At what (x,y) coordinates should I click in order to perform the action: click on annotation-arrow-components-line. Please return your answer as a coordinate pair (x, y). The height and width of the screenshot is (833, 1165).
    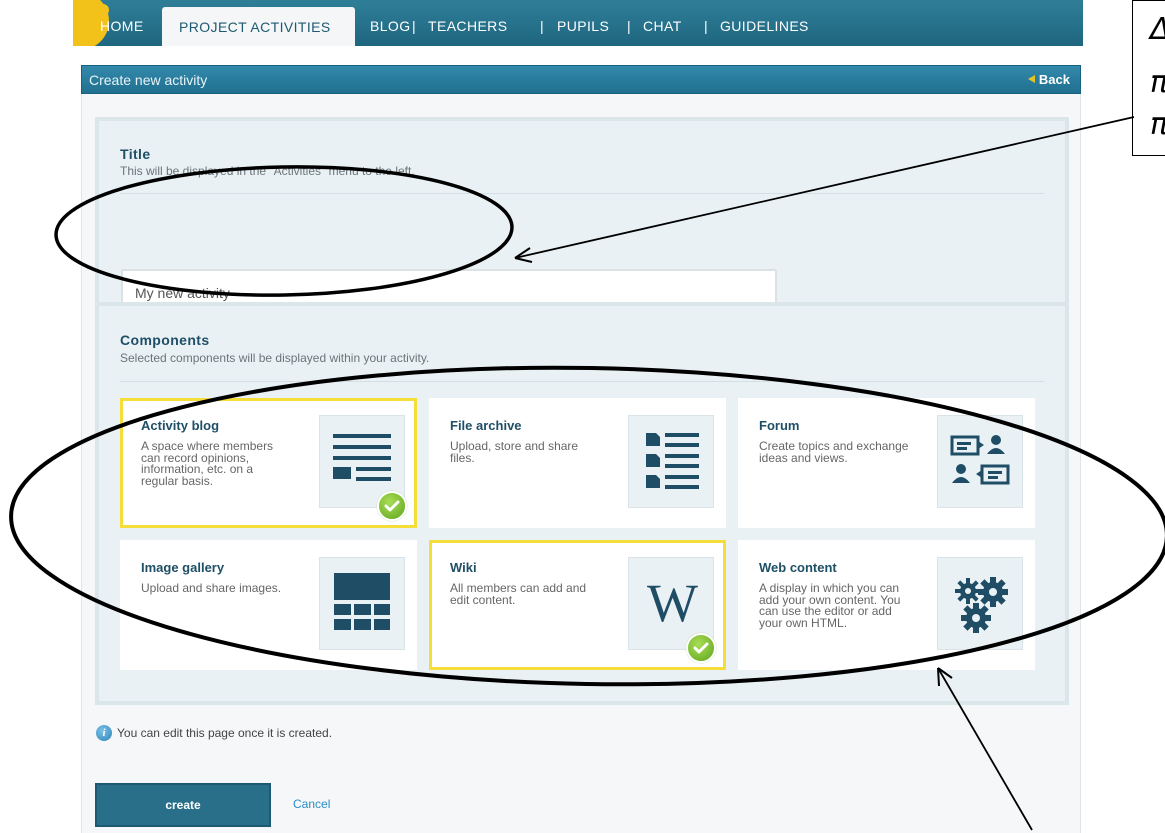
    Looking at the image, I should click on (985, 749).